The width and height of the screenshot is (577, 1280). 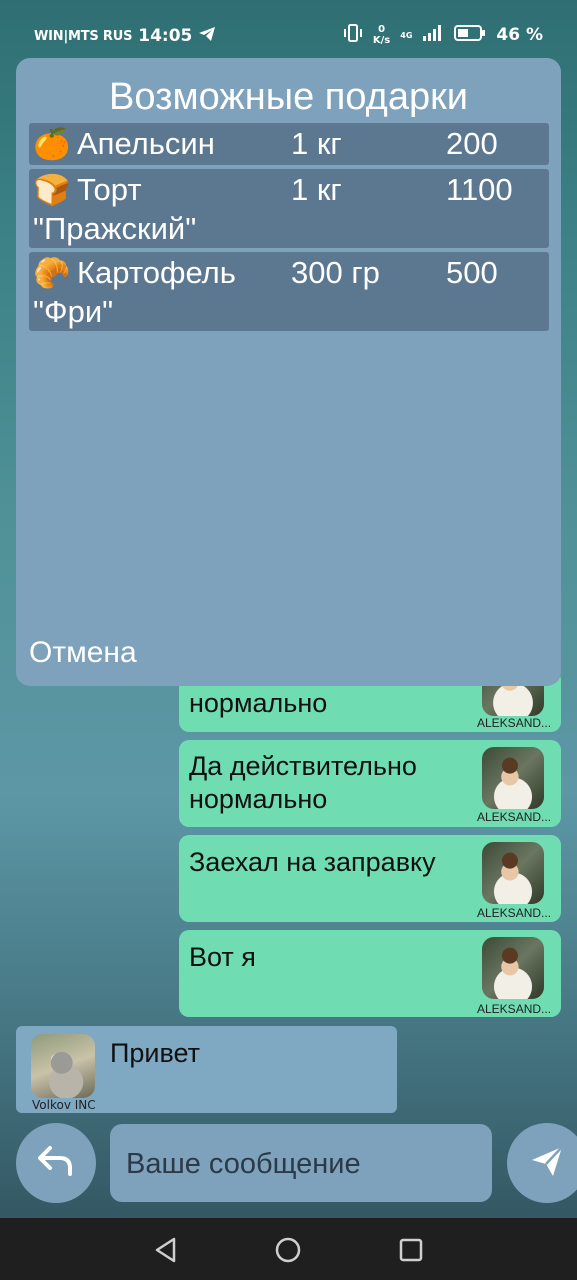 I want to click on message-text: Заехал на заправку, so click(x=312, y=862).